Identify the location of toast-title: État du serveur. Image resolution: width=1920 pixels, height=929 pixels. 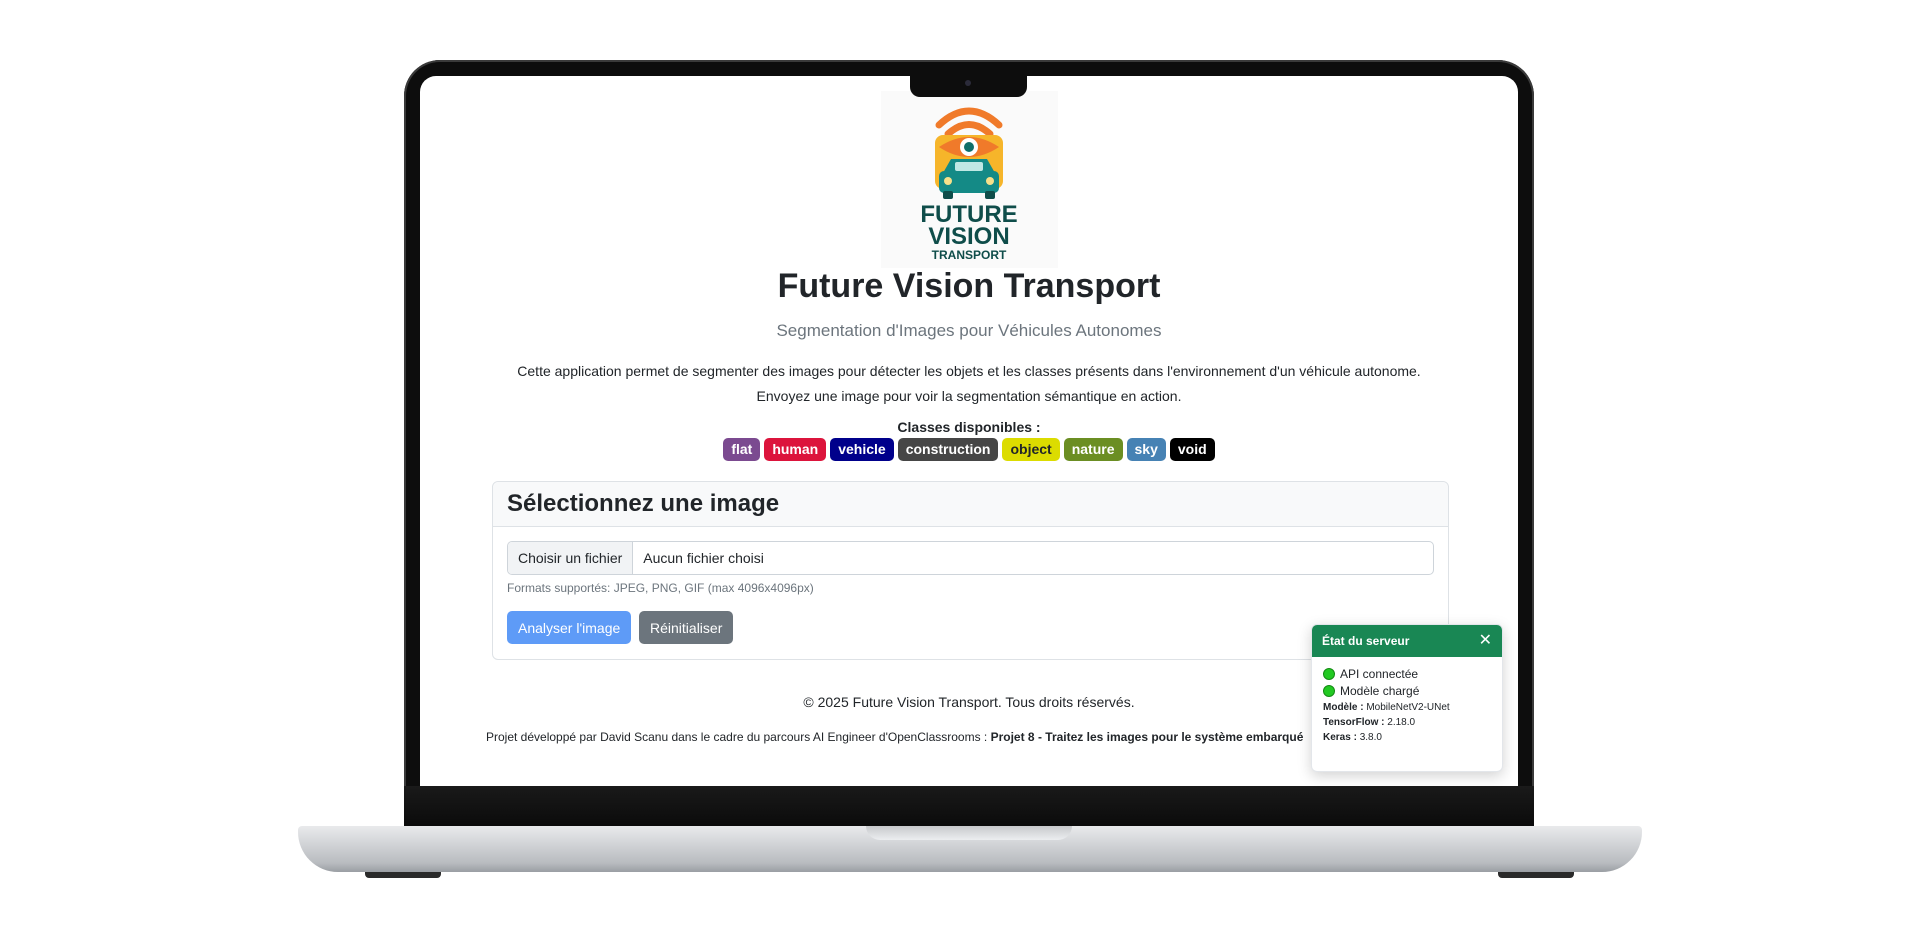
(1366, 641).